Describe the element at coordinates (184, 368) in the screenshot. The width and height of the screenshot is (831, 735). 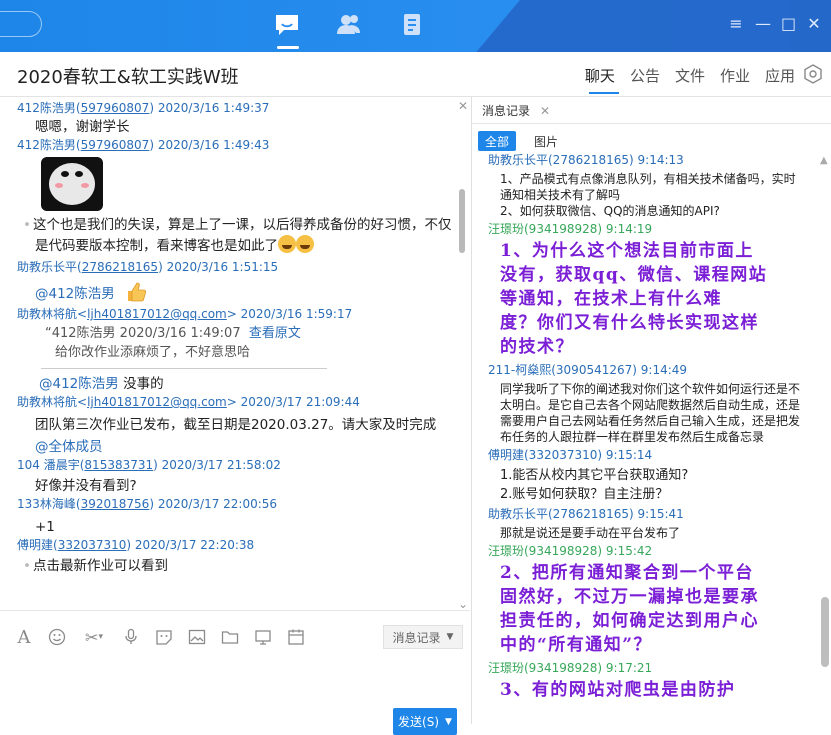
I see `quote-divider` at that location.